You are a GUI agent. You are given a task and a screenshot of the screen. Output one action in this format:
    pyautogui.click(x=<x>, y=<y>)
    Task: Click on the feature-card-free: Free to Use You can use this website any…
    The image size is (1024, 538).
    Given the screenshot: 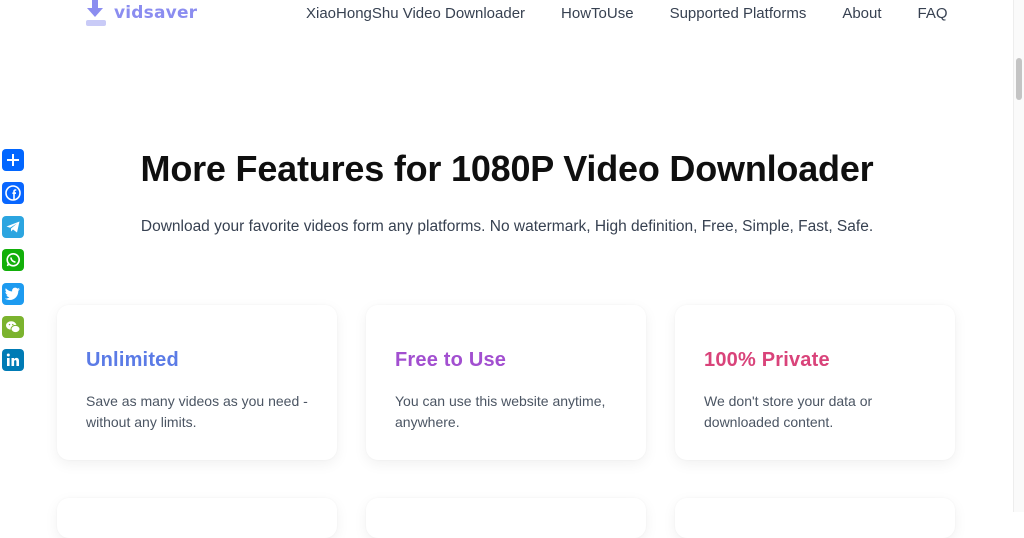 What is the action you would take?
    pyautogui.click(x=506, y=382)
    